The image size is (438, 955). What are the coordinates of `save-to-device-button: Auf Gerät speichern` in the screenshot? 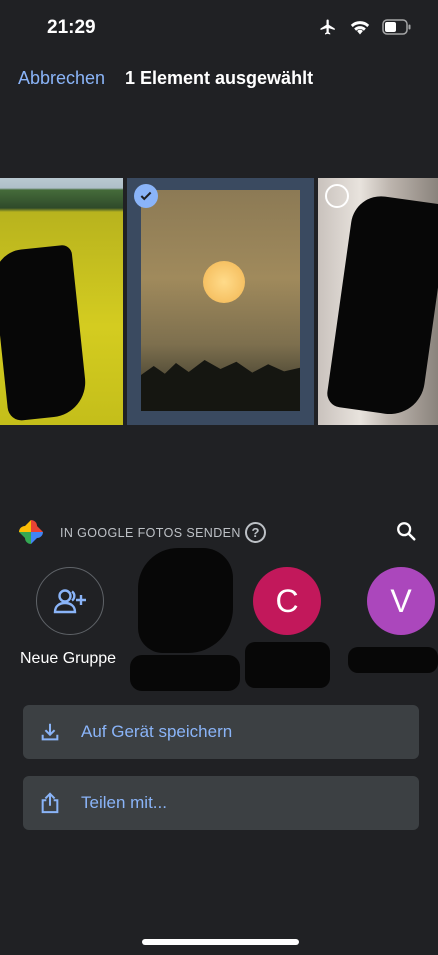 It's located at (221, 732).